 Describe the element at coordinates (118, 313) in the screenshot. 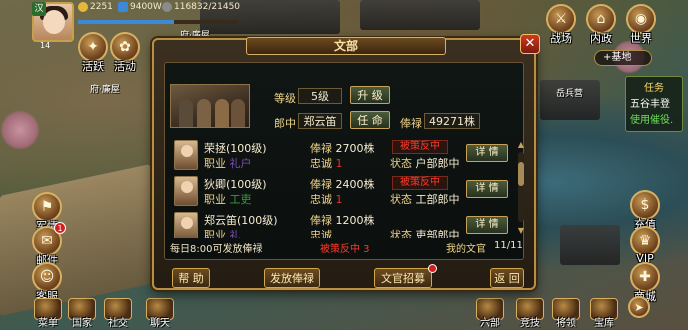

I see `social-button: 社交` at that location.